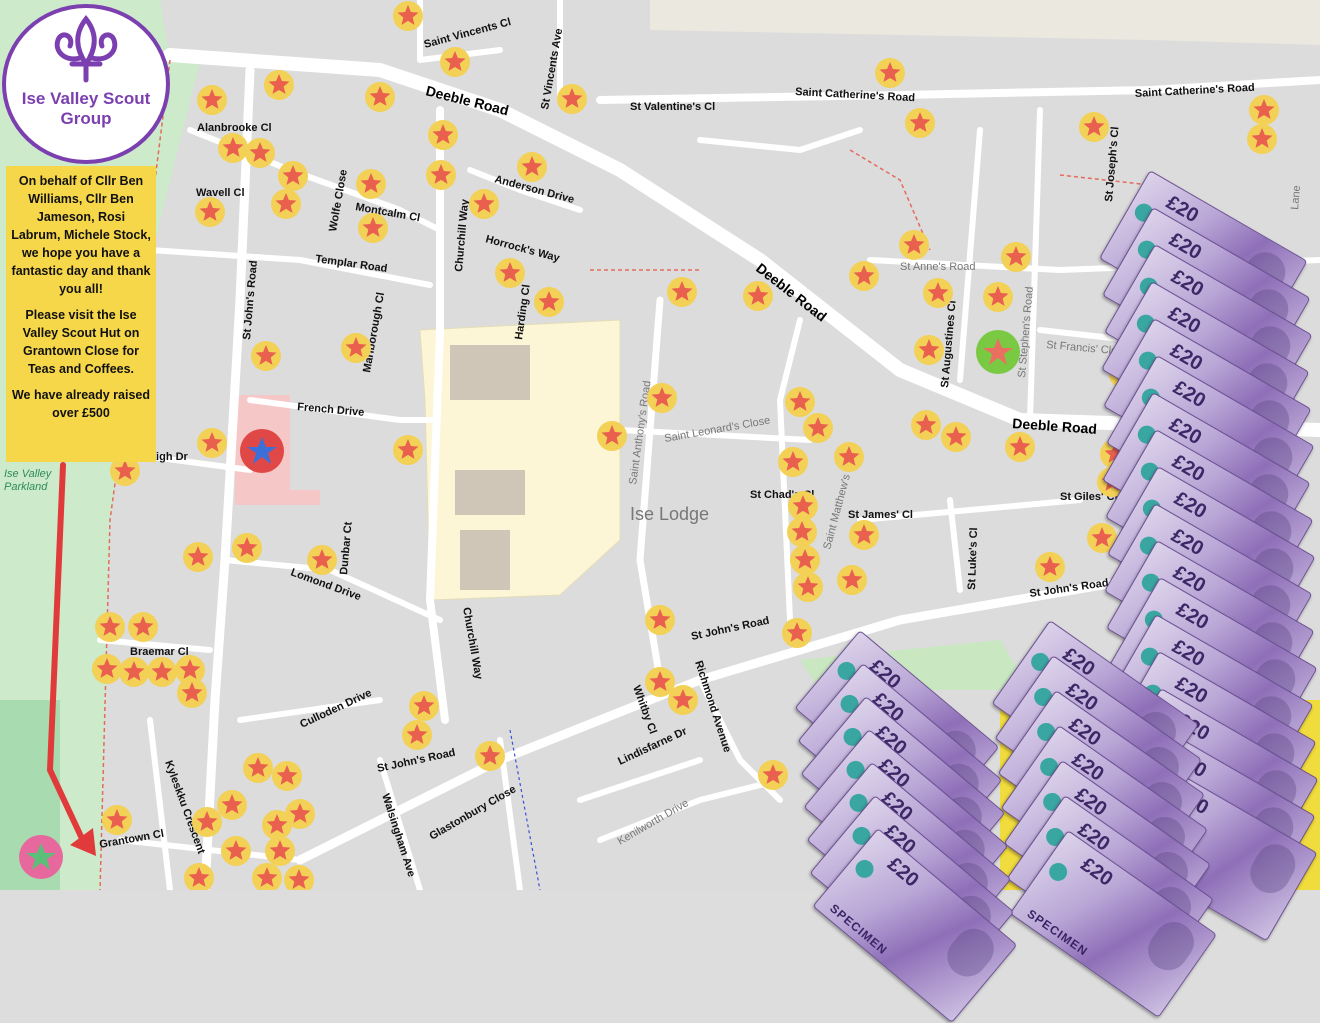 Image resolution: width=1320 pixels, height=1023 pixels. What do you see at coordinates (86, 84) in the screenshot?
I see `scout-group-logo: Ise Valley Scout Group` at bounding box center [86, 84].